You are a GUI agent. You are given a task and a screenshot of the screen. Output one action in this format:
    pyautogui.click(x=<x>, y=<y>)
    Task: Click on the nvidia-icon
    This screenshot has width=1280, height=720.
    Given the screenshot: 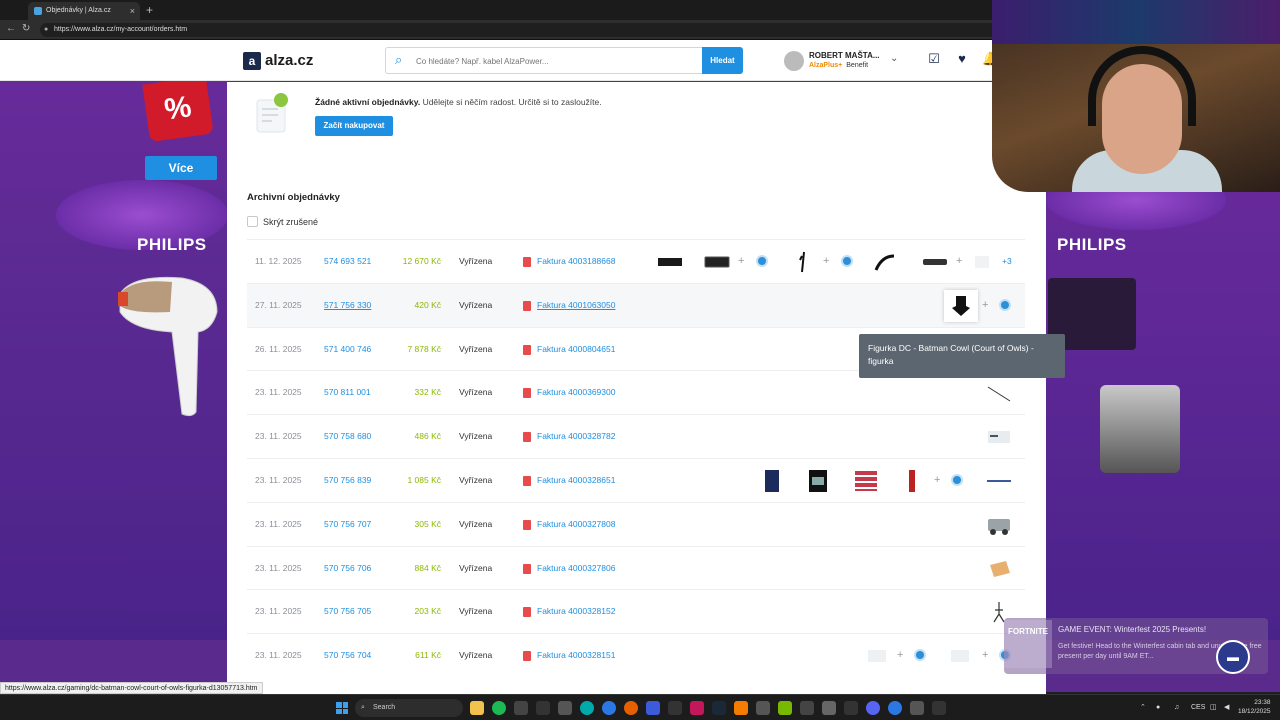 What is the action you would take?
    pyautogui.click(x=785, y=708)
    